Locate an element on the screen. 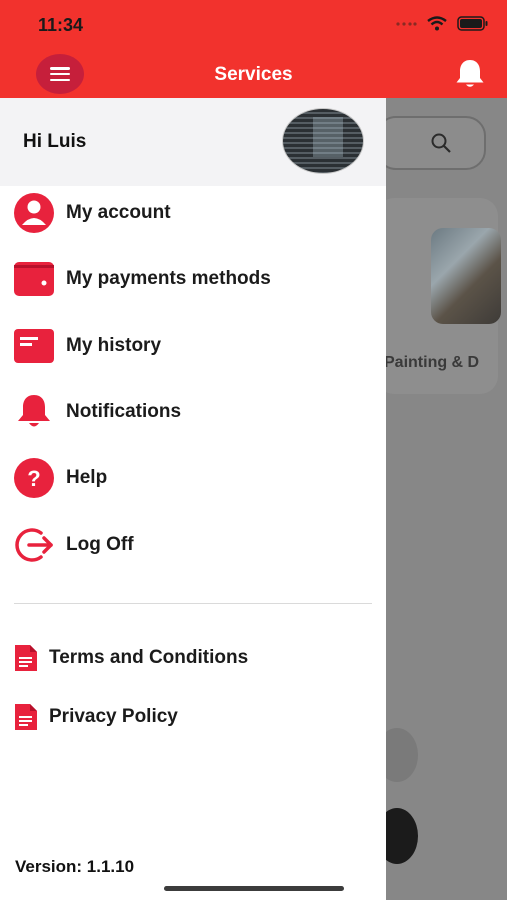  menu-item-label: Notifications is located at coordinates (124, 411).